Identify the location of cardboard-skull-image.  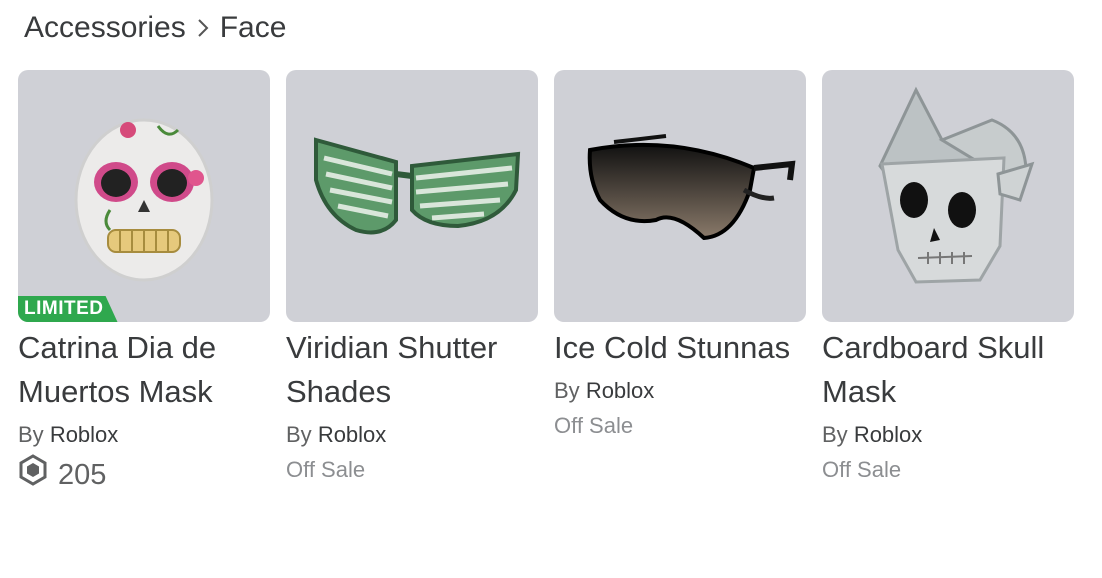
(956, 185).